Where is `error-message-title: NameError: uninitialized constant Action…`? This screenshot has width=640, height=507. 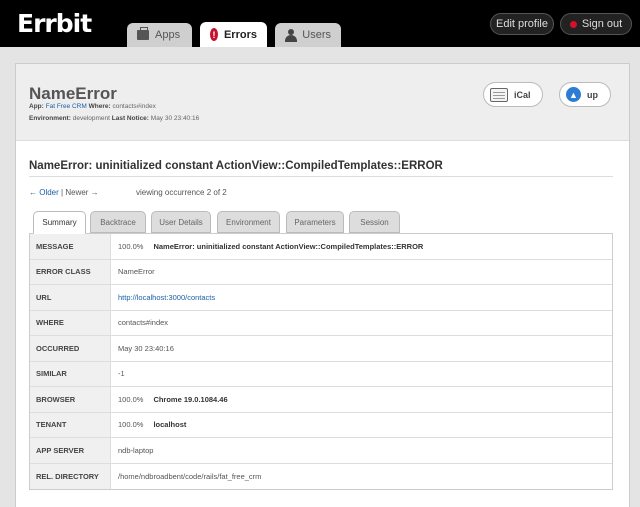 error-message-title: NameError: uninitialized constant Action… is located at coordinates (236, 166).